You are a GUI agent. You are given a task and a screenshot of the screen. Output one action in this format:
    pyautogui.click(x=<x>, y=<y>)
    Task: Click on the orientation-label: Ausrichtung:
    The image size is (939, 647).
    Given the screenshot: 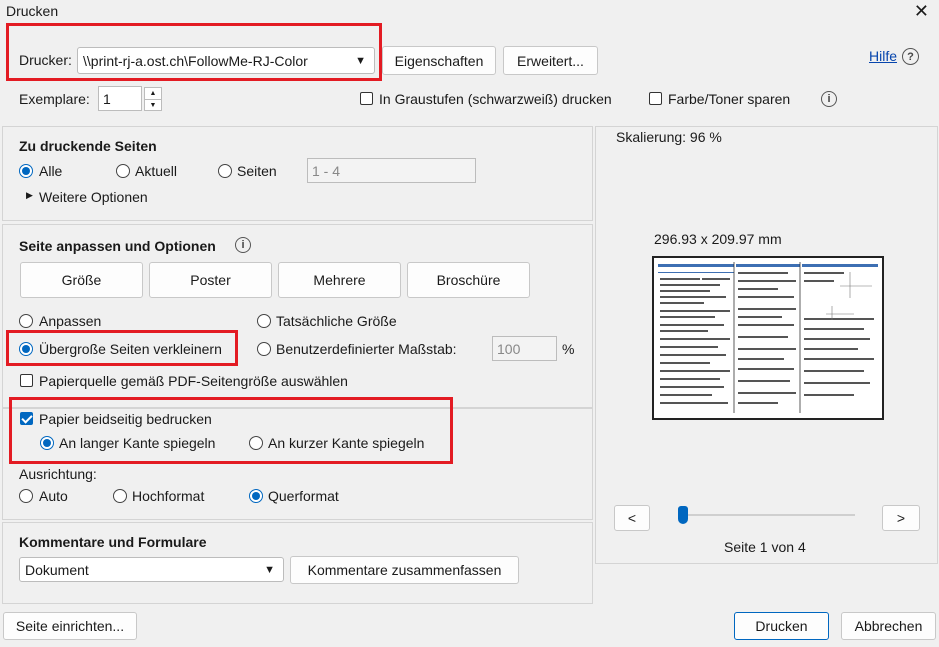 What is the action you would take?
    pyautogui.click(x=58, y=474)
    